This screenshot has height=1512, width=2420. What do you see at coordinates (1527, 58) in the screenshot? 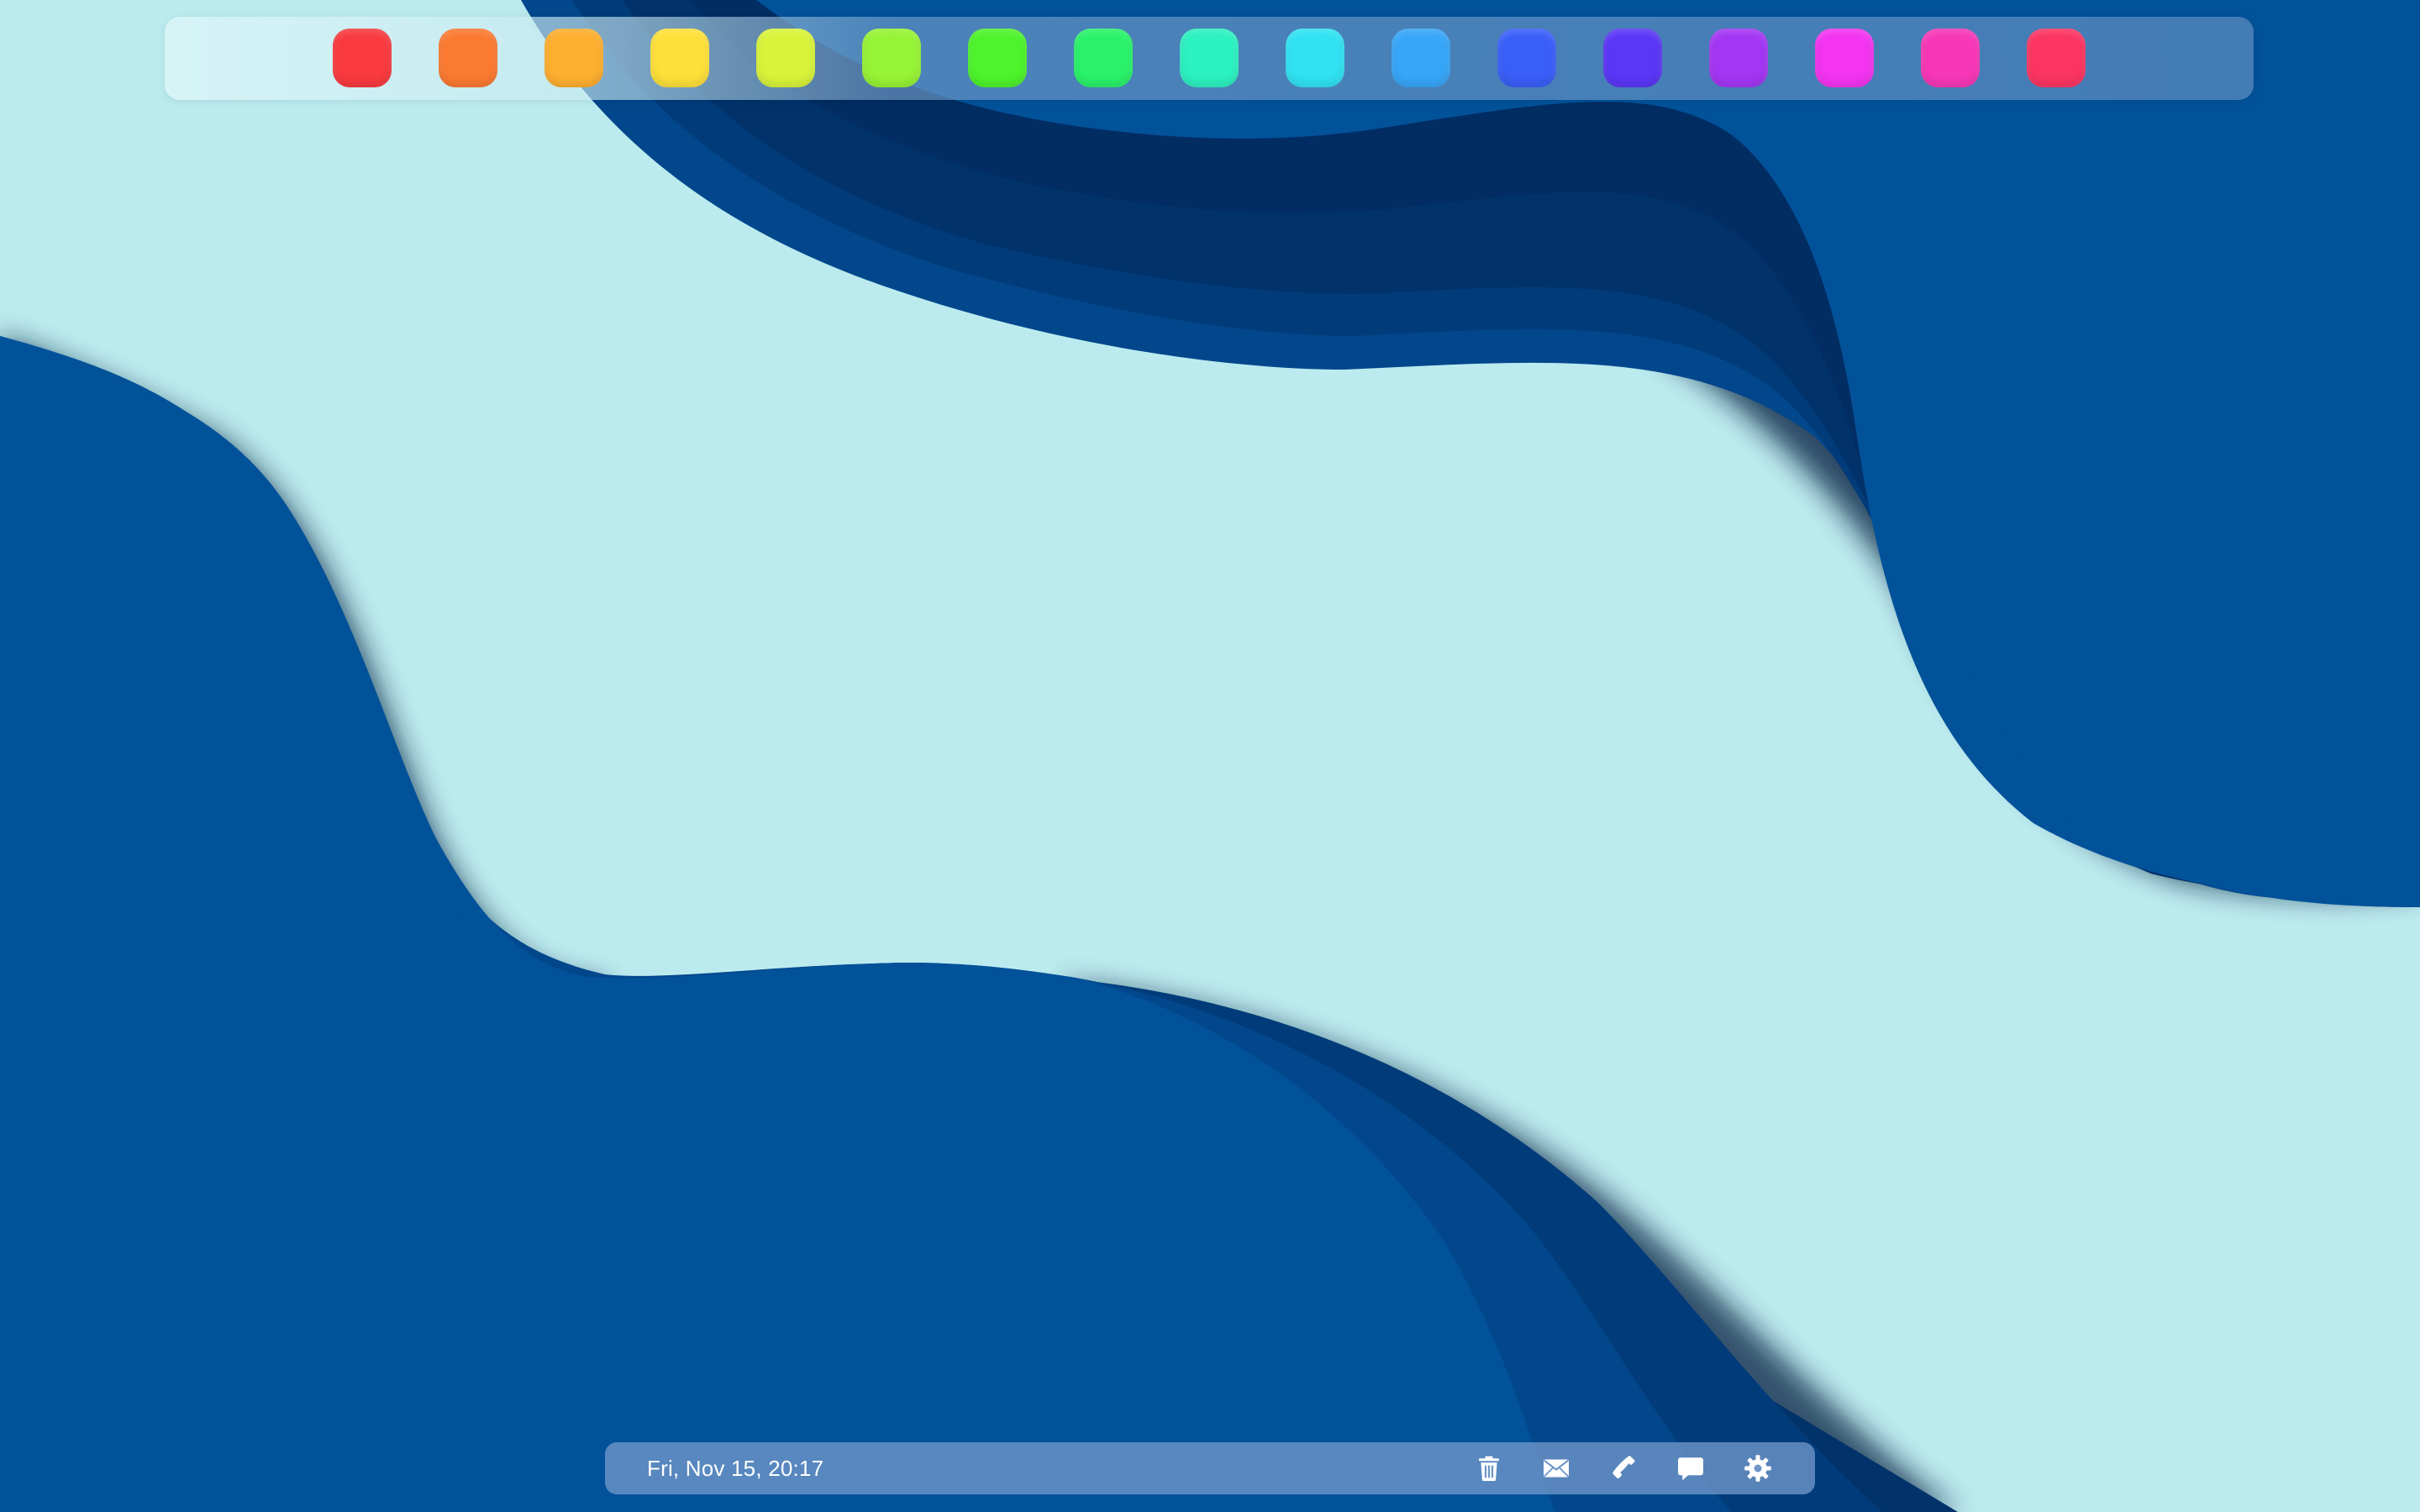
I see `app-blue-icon` at bounding box center [1527, 58].